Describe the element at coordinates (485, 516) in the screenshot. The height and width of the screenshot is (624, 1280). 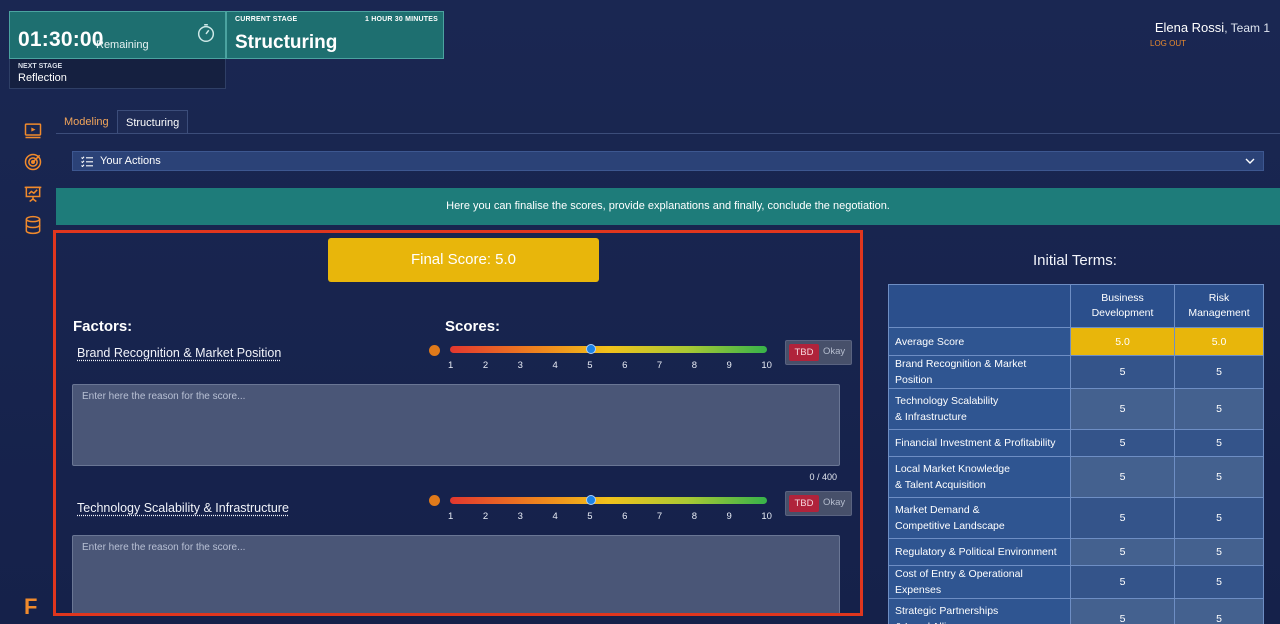
I see `tick-label: 2` at that location.